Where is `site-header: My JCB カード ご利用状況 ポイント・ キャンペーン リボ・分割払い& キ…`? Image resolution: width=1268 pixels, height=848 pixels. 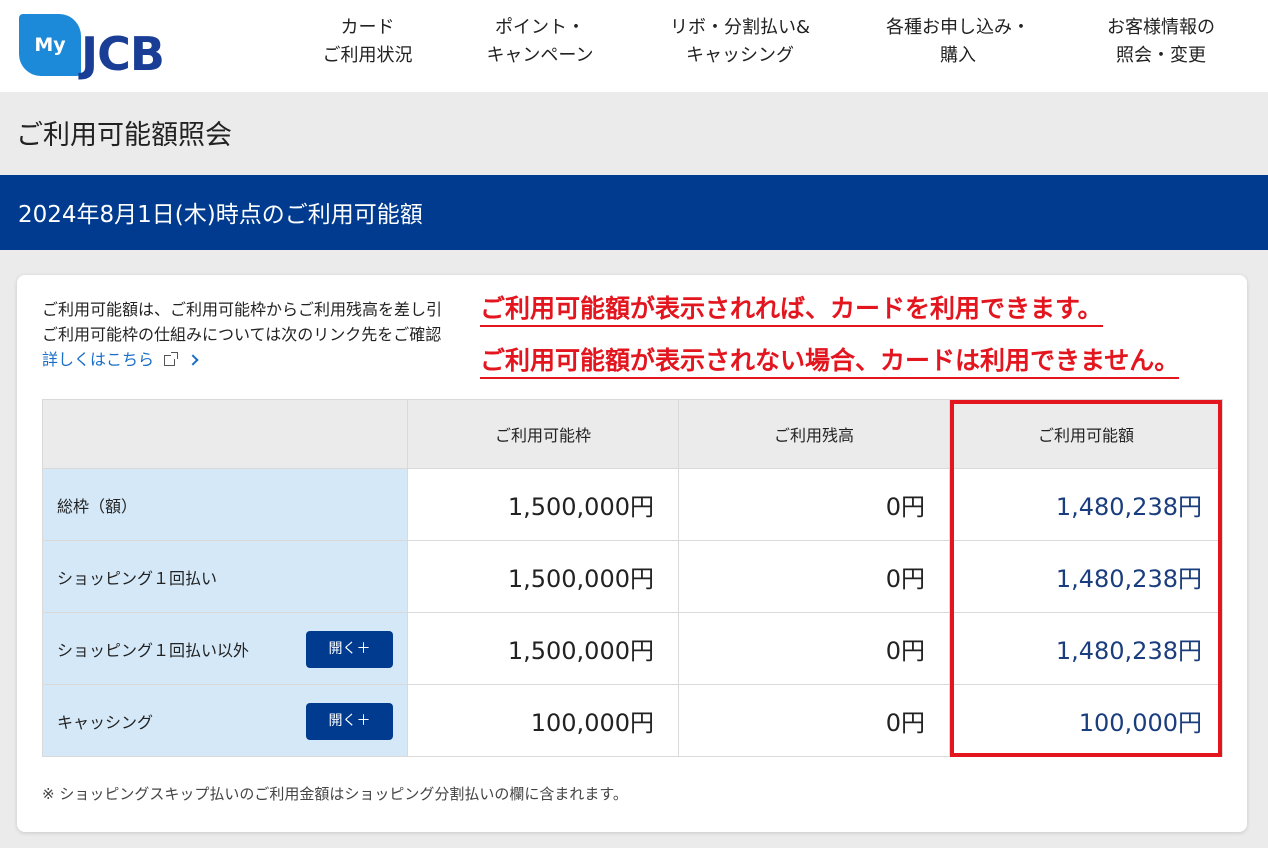
site-header: My JCB カード ご利用状況 ポイント・ キャンペーン リボ・分割払い& キ… is located at coordinates (634, 46).